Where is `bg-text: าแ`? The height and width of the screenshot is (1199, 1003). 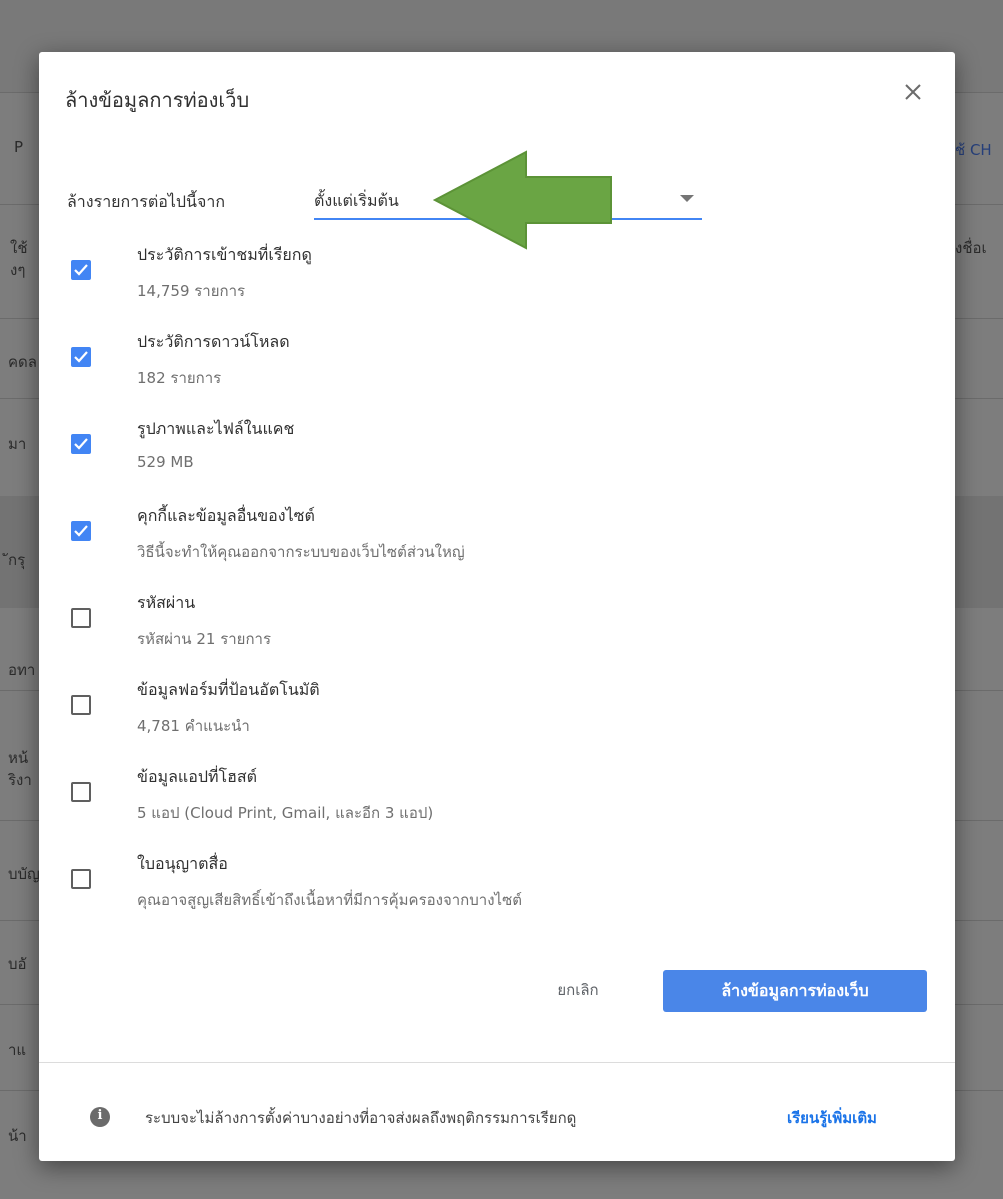
bg-text: าแ is located at coordinates (17, 1050).